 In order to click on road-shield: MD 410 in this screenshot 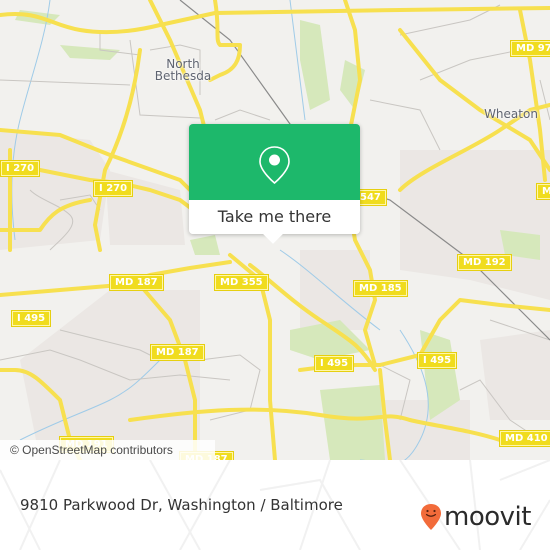, I will do `click(525, 438)`.